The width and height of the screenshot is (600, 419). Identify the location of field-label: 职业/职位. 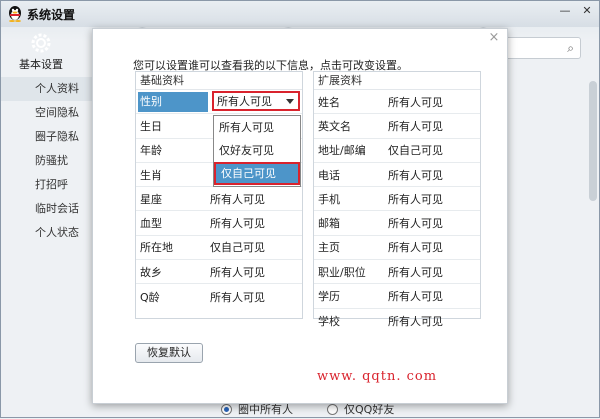
(342, 272).